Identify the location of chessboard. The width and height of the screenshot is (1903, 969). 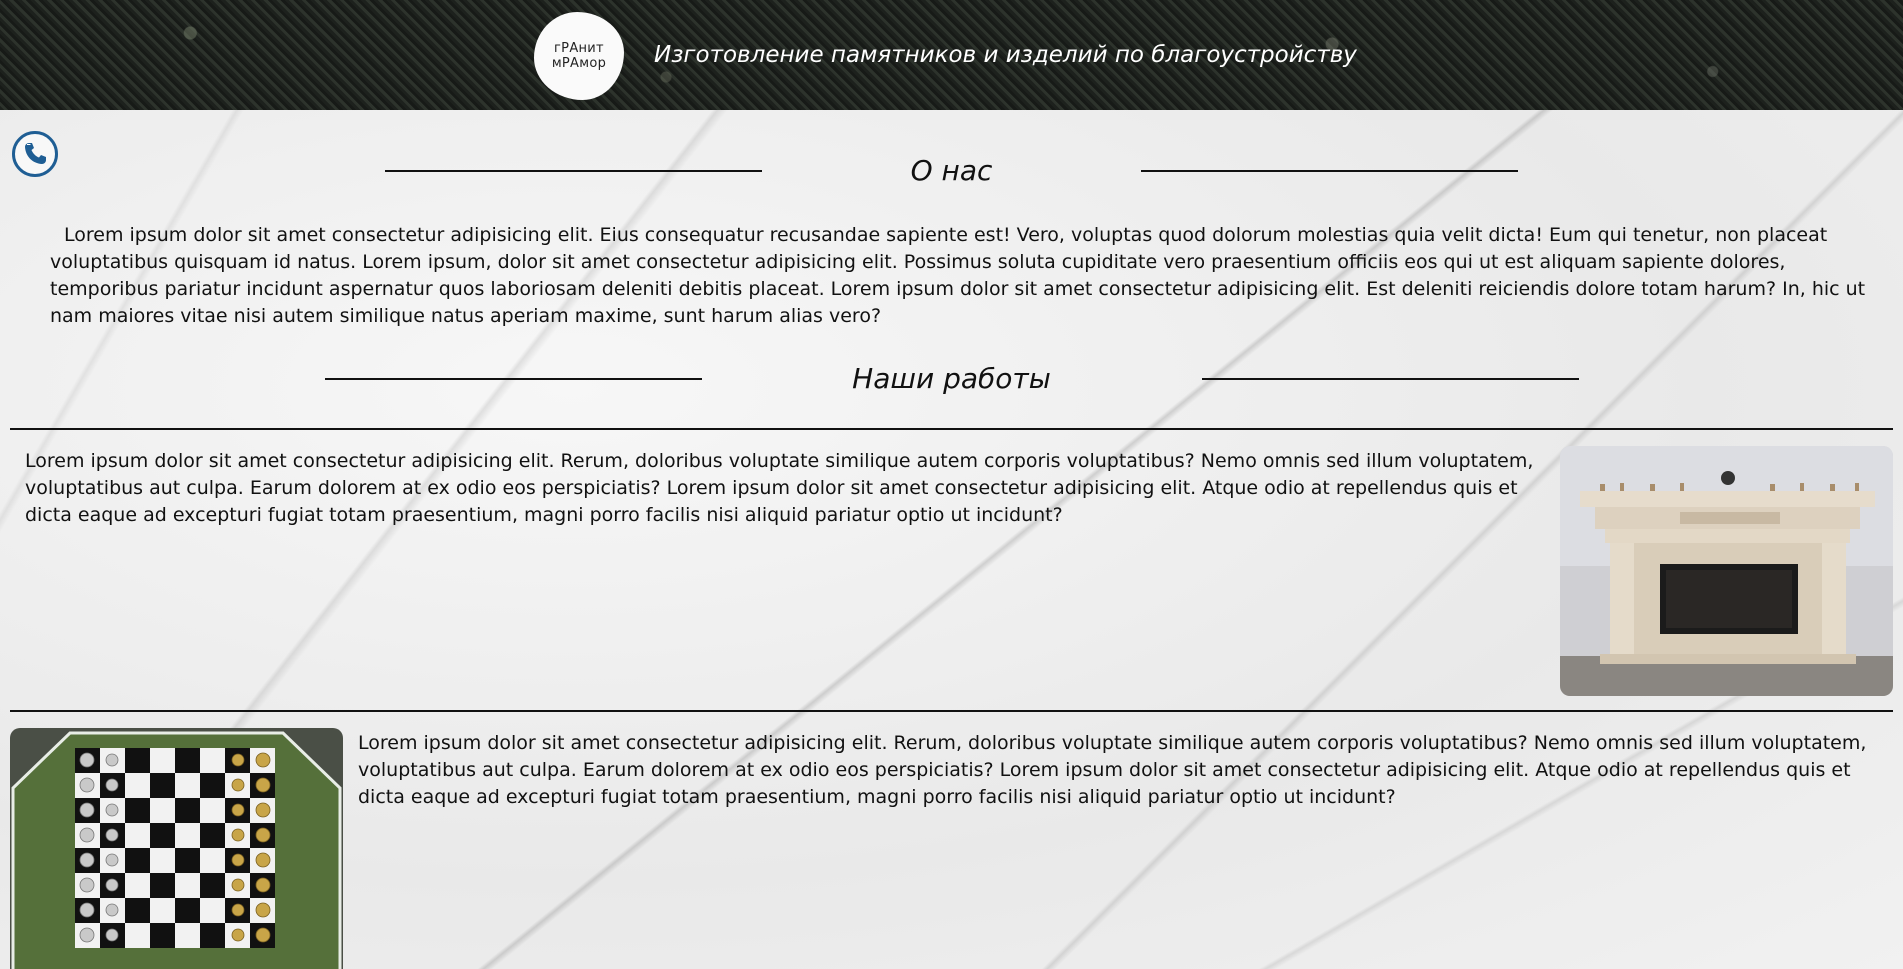
(175, 848).